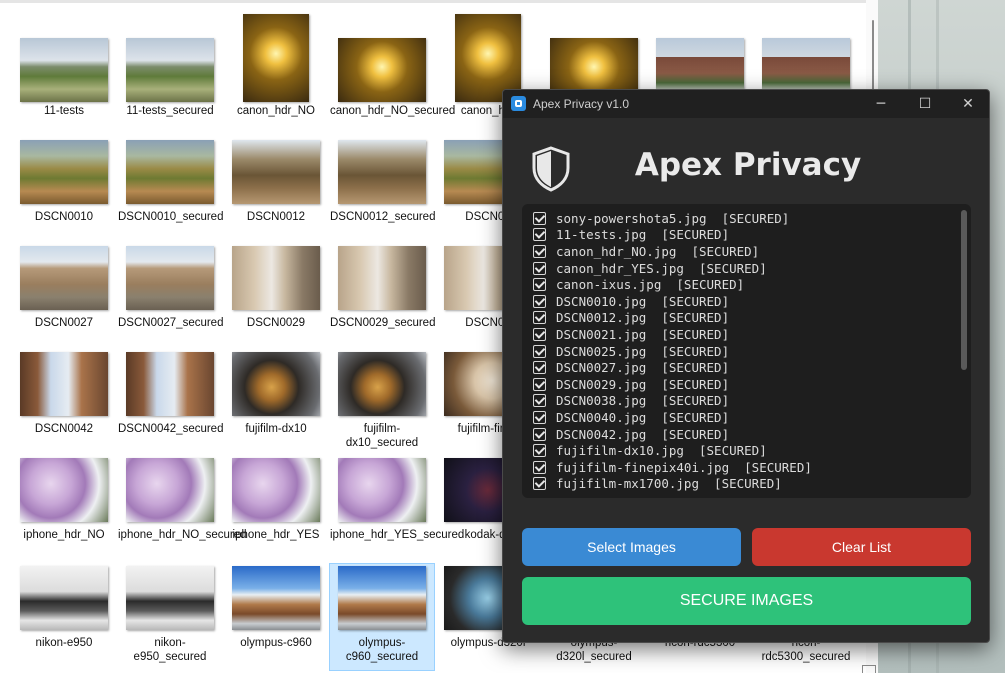 The height and width of the screenshot is (673, 1005). What do you see at coordinates (746, 601) in the screenshot?
I see `secure-images-button: SECURE IMAGES` at bounding box center [746, 601].